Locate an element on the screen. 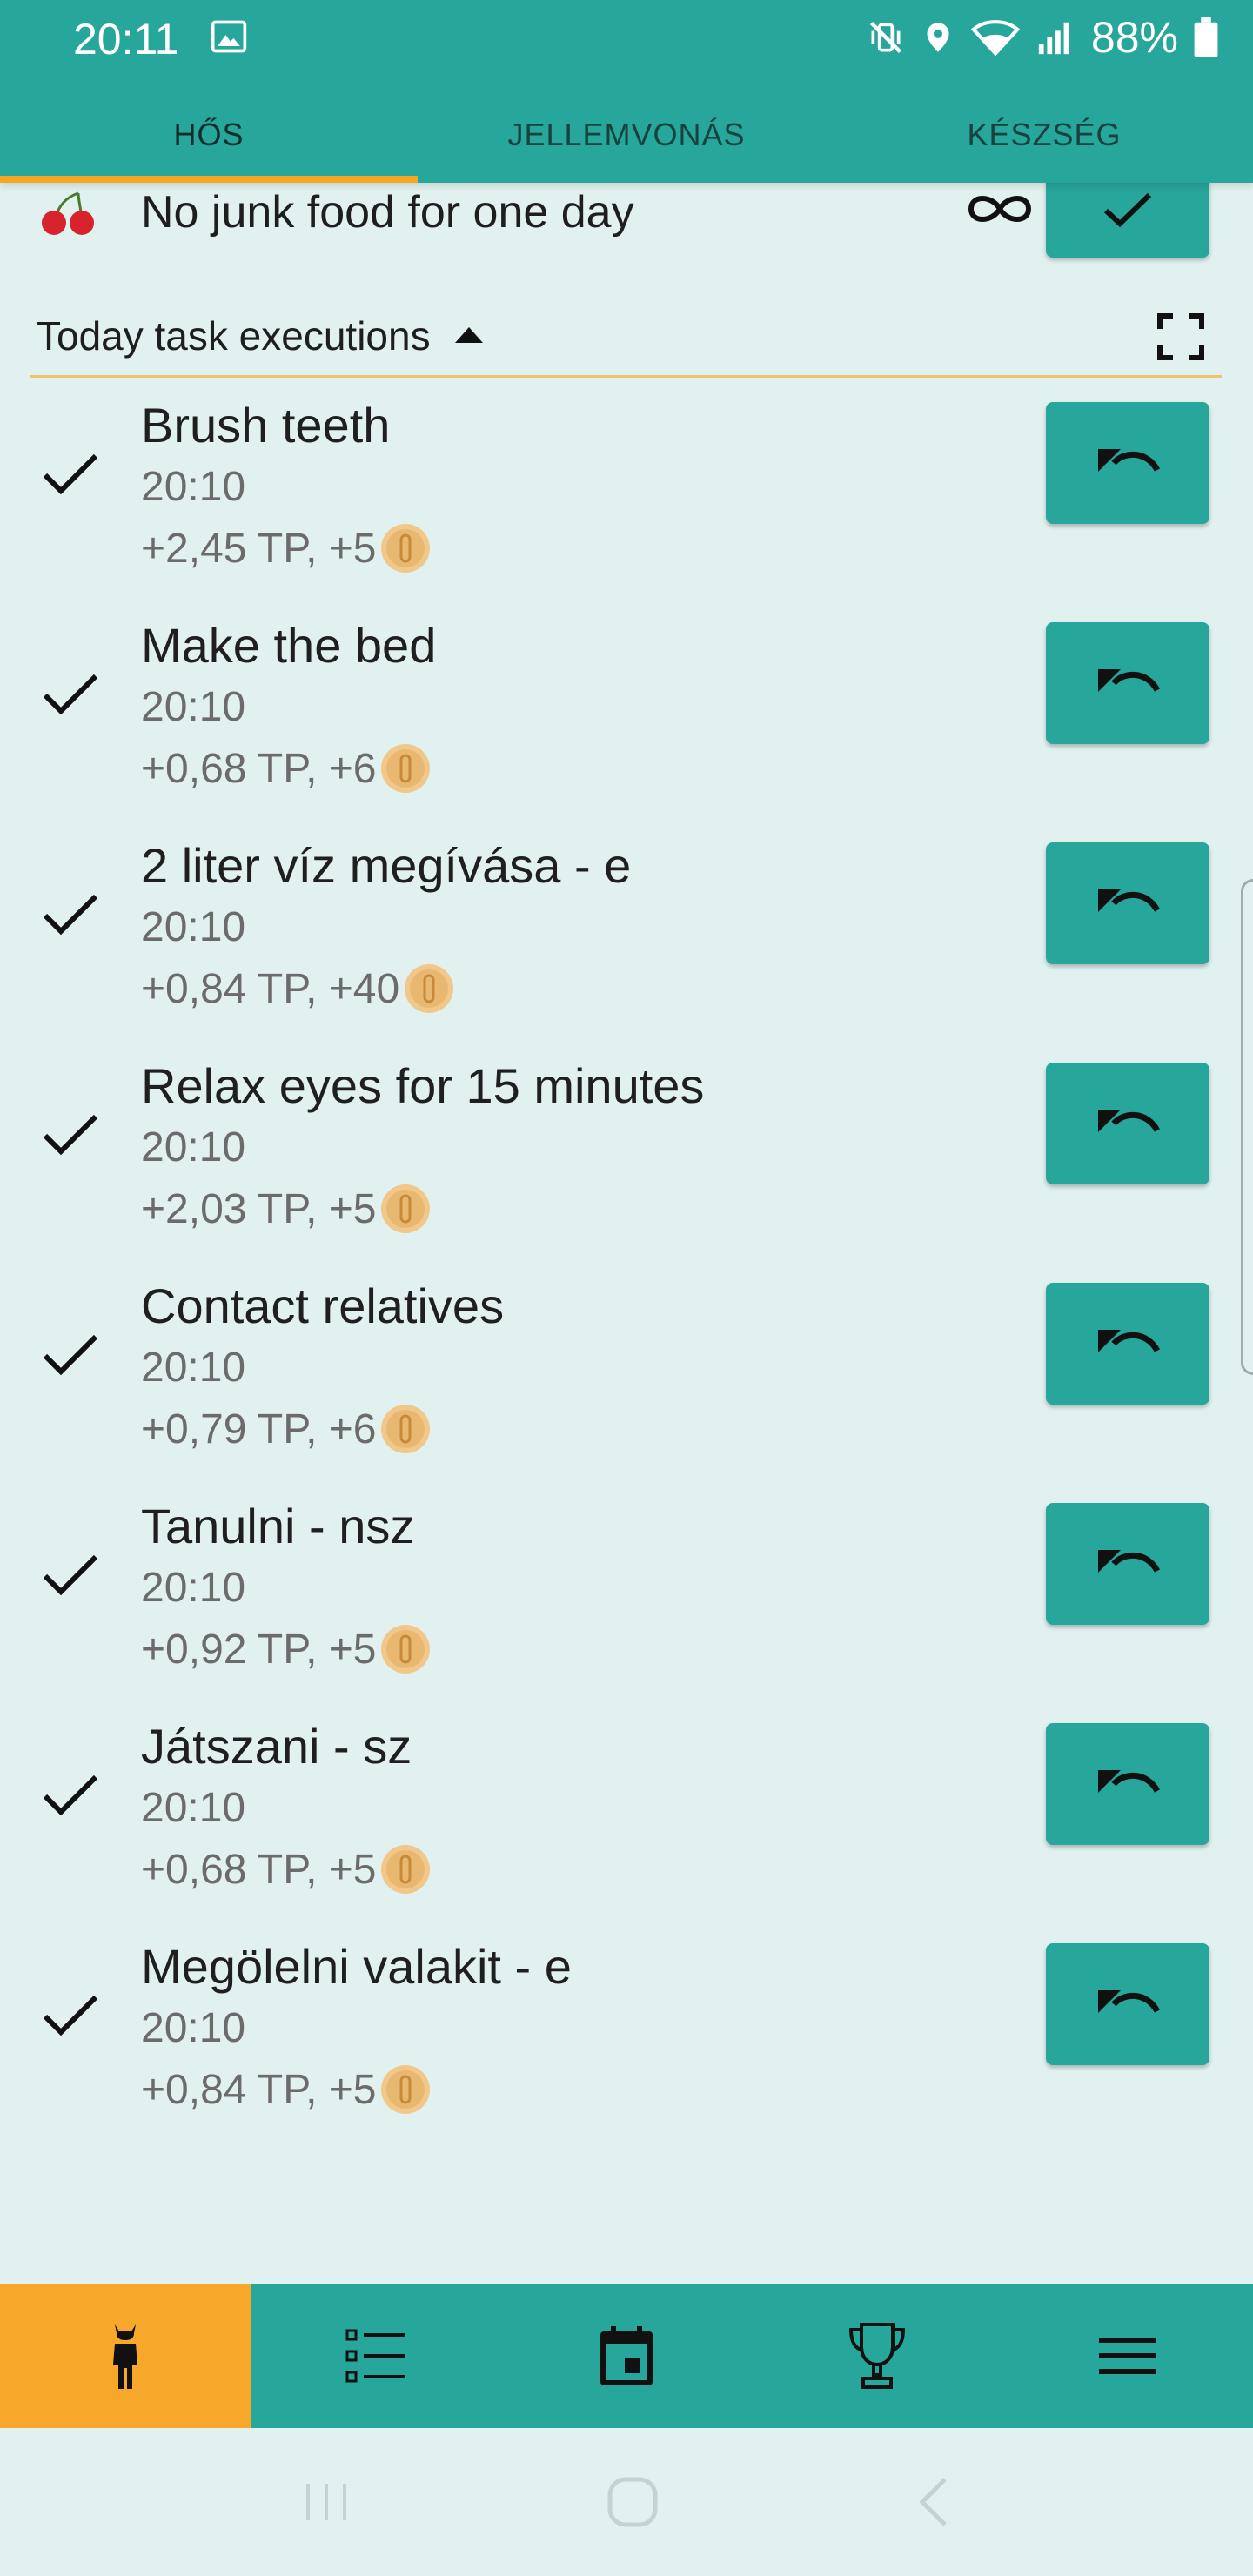  mute-vibrate-icon is located at coordinates (885, 37).